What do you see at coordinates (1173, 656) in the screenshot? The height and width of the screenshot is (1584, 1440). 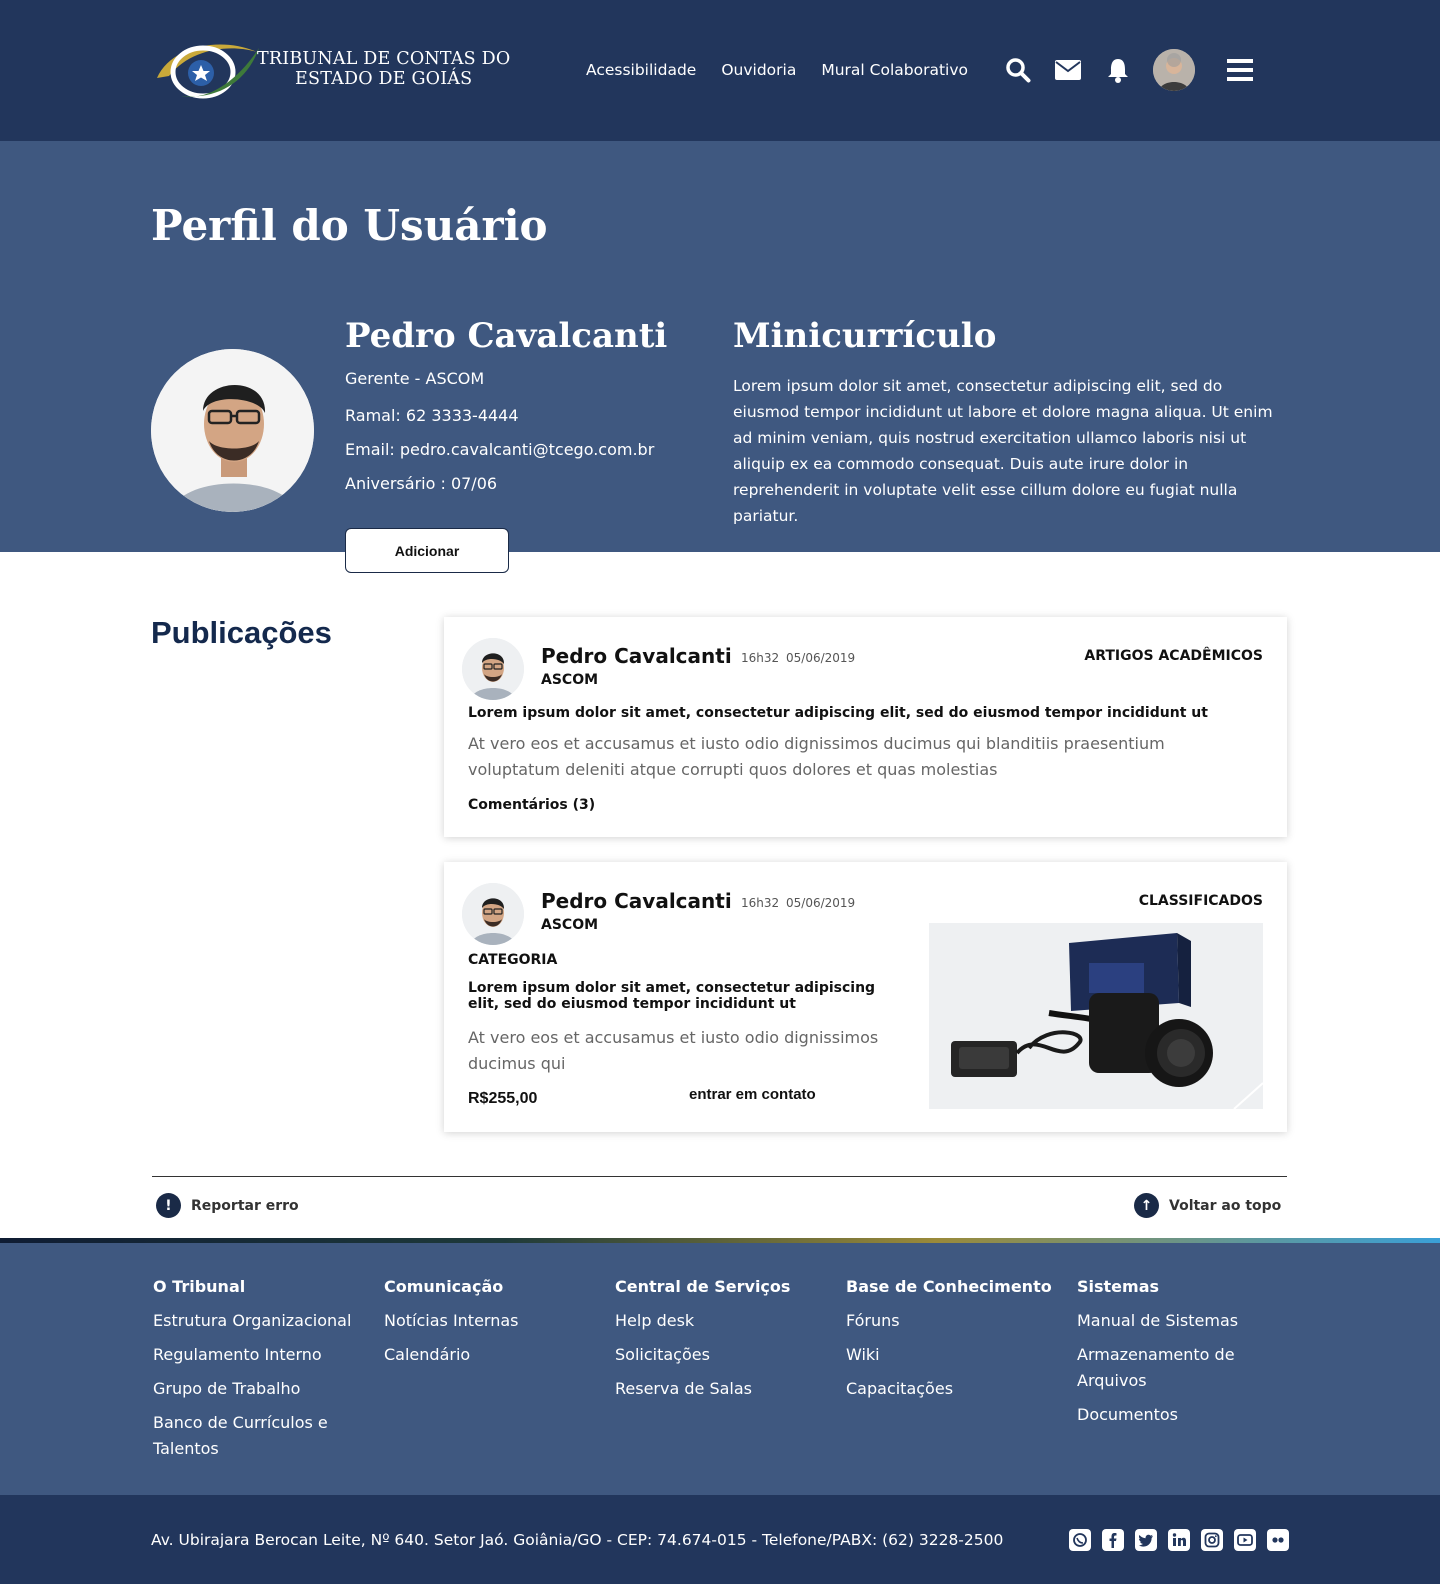 I see `post-tag: ARTIGOS ACADÊMICOS` at bounding box center [1173, 656].